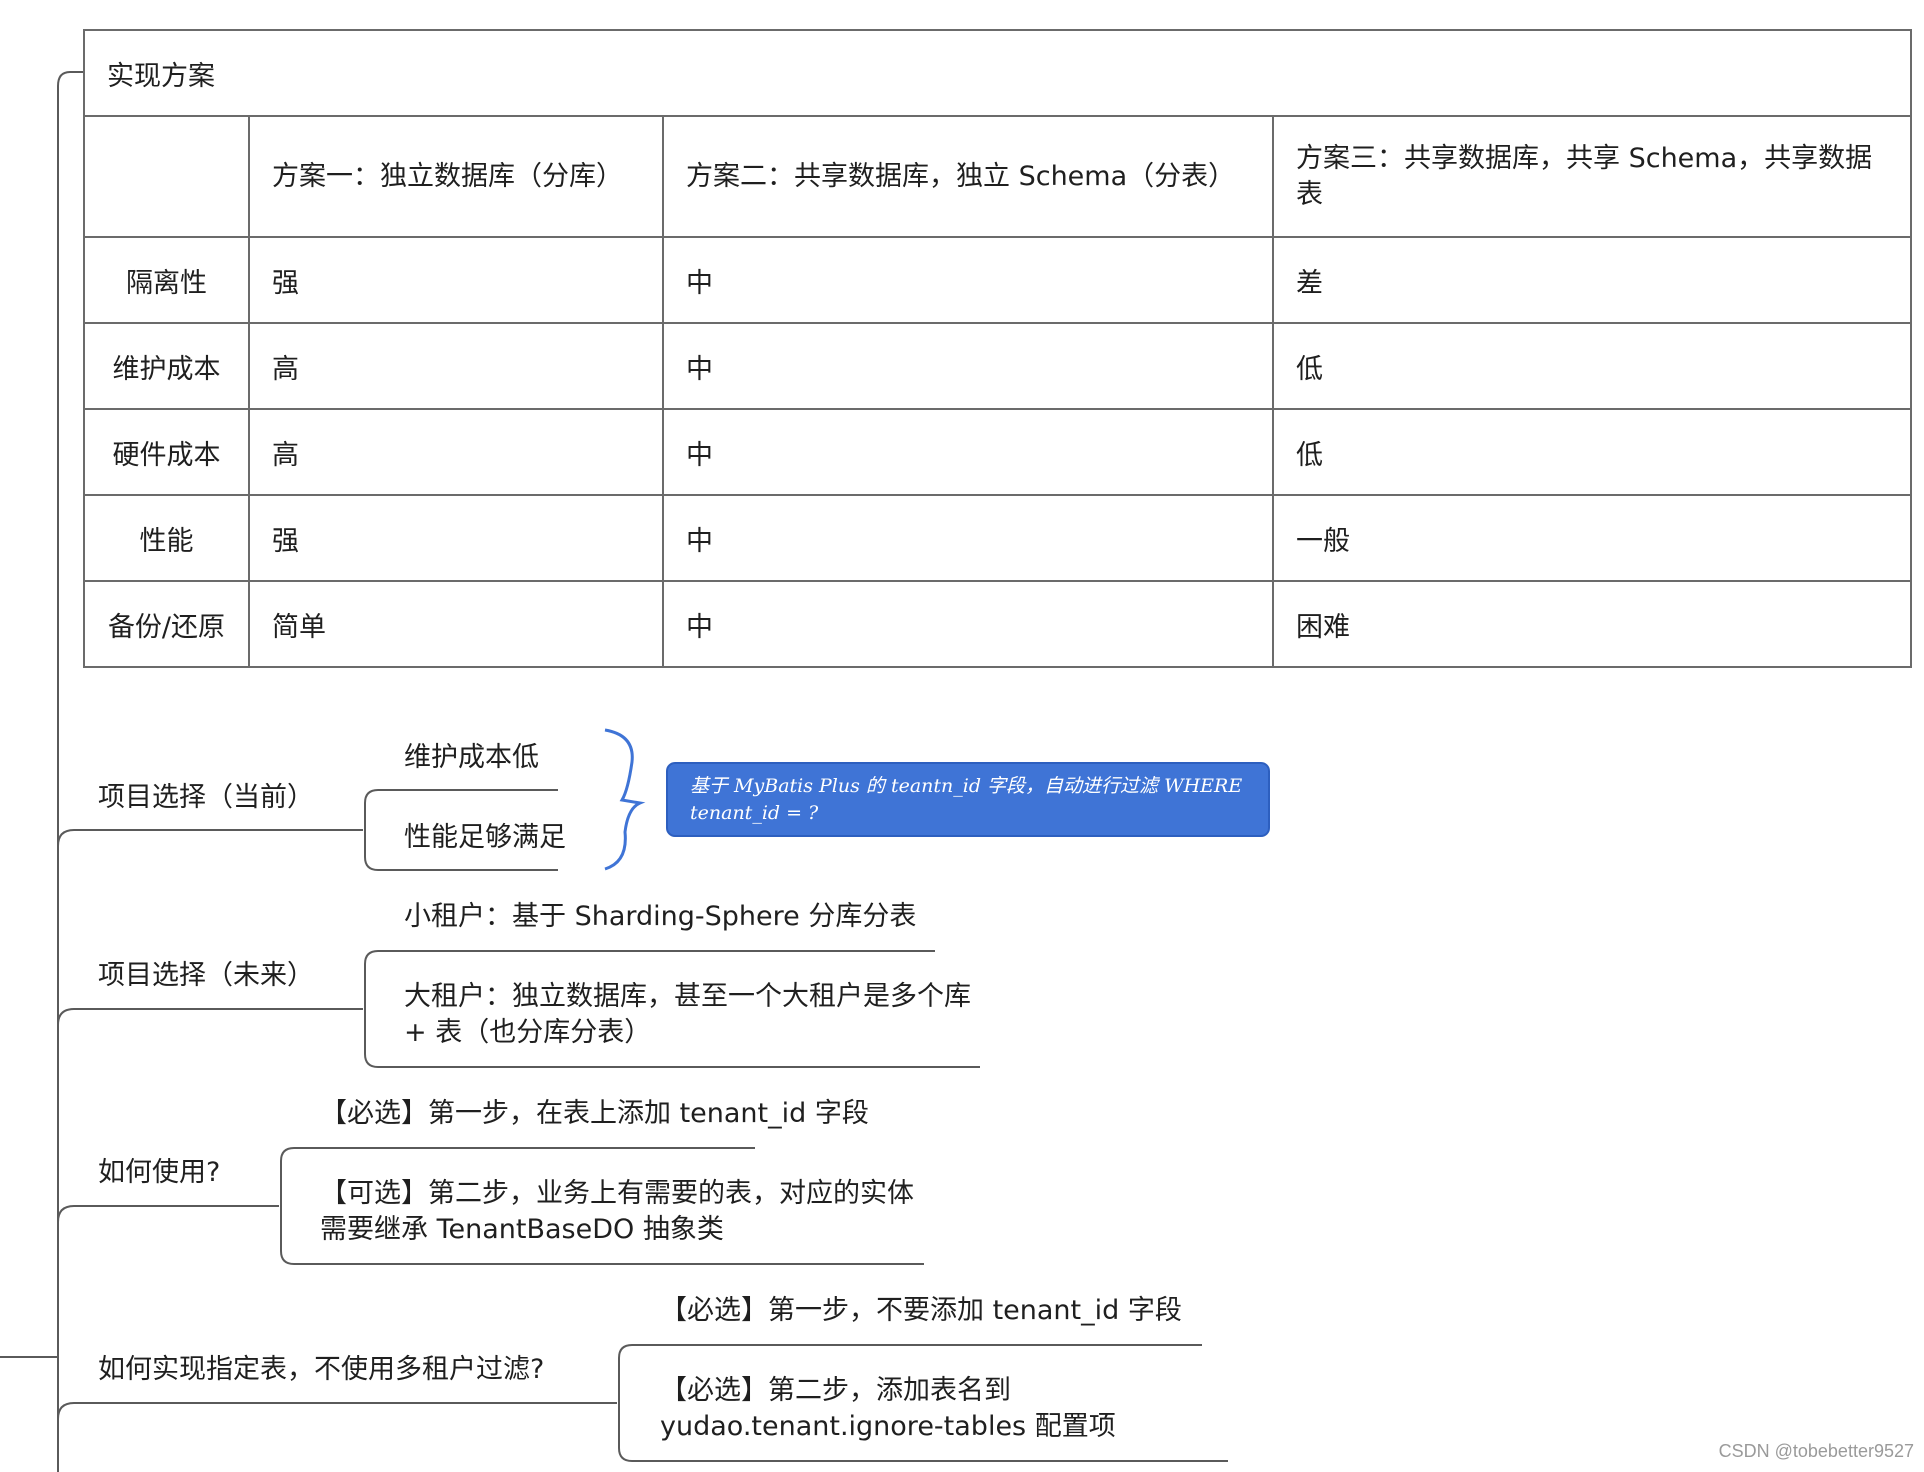 This screenshot has height=1472, width=1924. What do you see at coordinates (471, 758) in the screenshot?
I see `current-item-maintenance: 维护成本低` at bounding box center [471, 758].